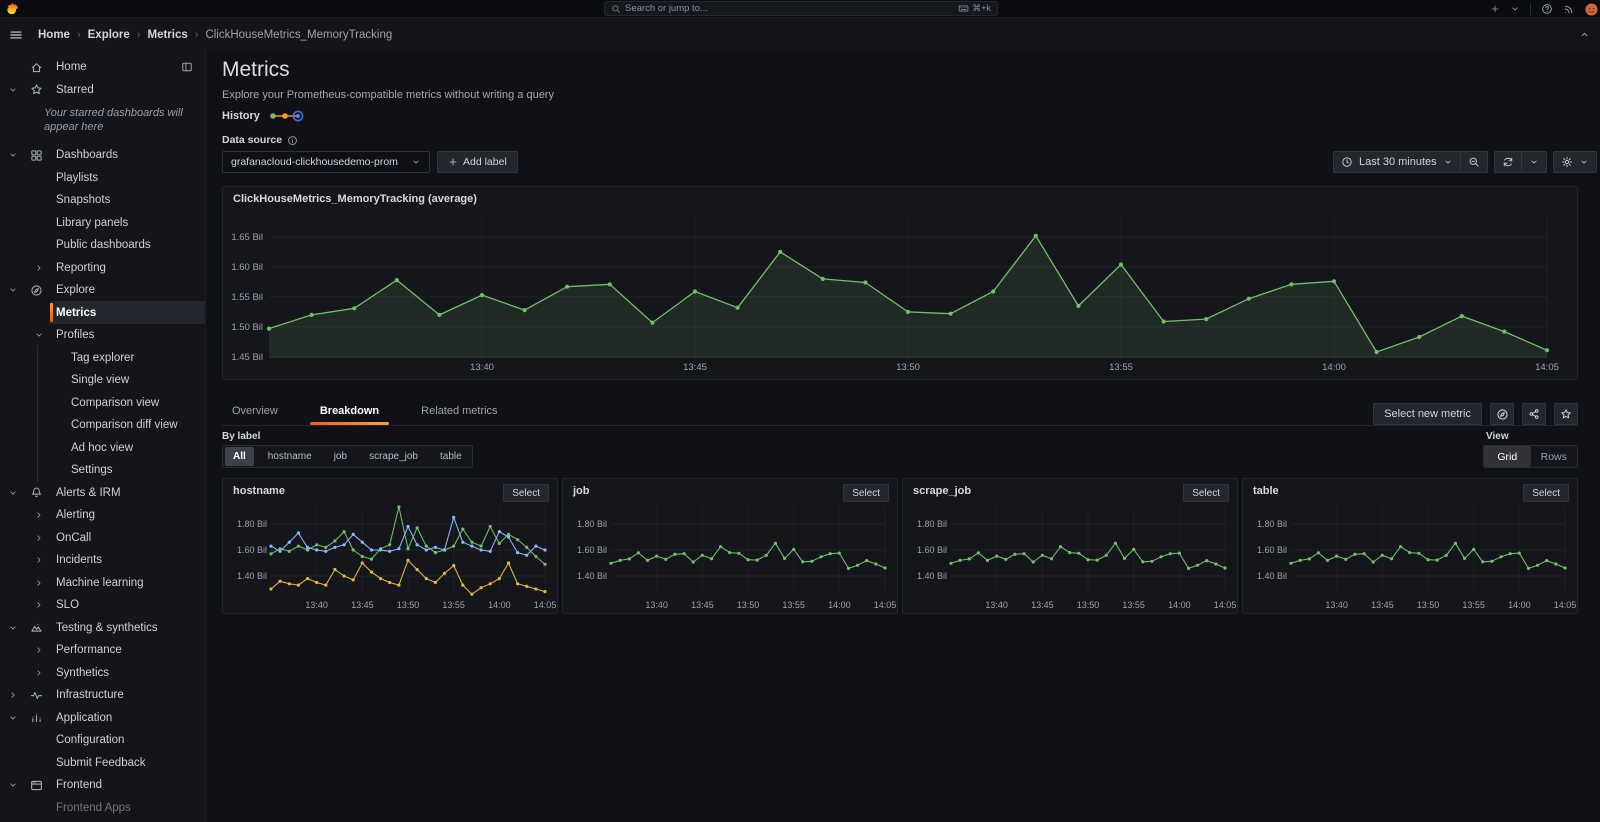  Describe the element at coordinates (451, 456) in the screenshot. I see `label-chip-table: table` at that location.